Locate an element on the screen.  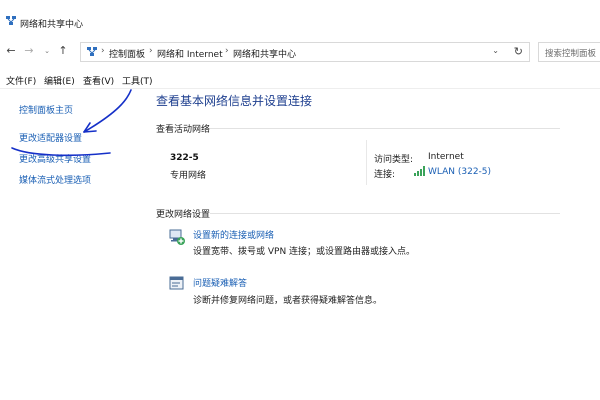
setup-new-connection-link: 设置新的连接或网络 is located at coordinates (233, 234).